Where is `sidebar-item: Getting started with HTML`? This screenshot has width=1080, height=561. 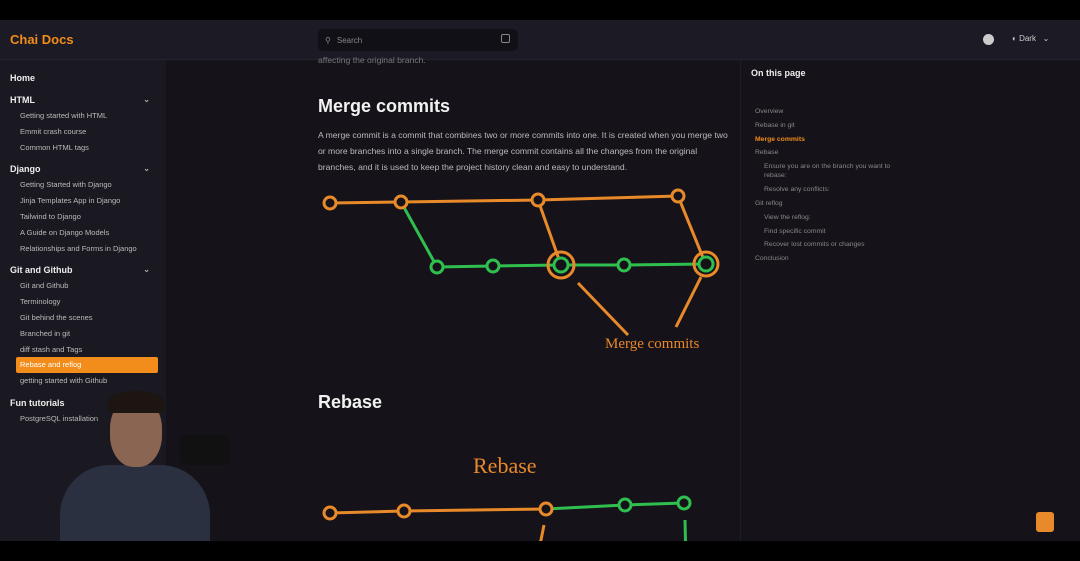
sidebar-item: Getting started with HTML is located at coordinates (87, 116).